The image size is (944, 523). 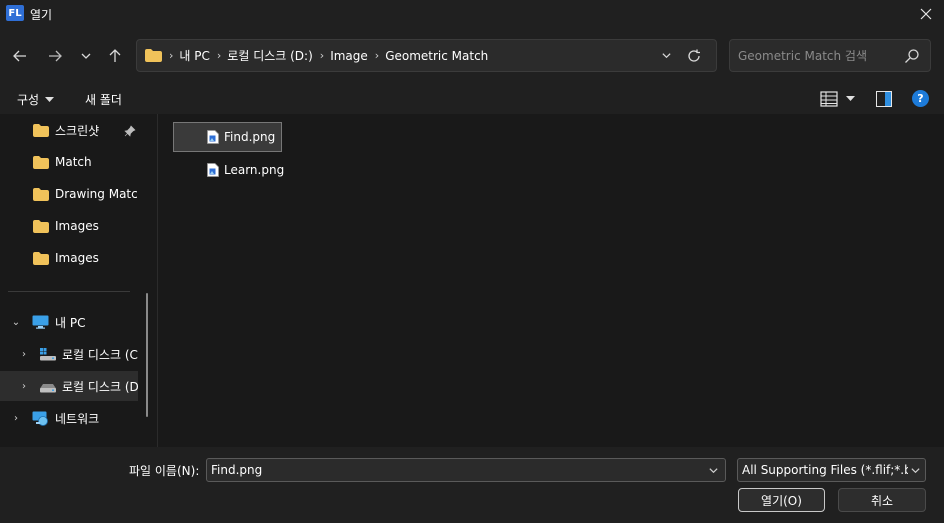 I want to click on forward-button, so click(x=55, y=56).